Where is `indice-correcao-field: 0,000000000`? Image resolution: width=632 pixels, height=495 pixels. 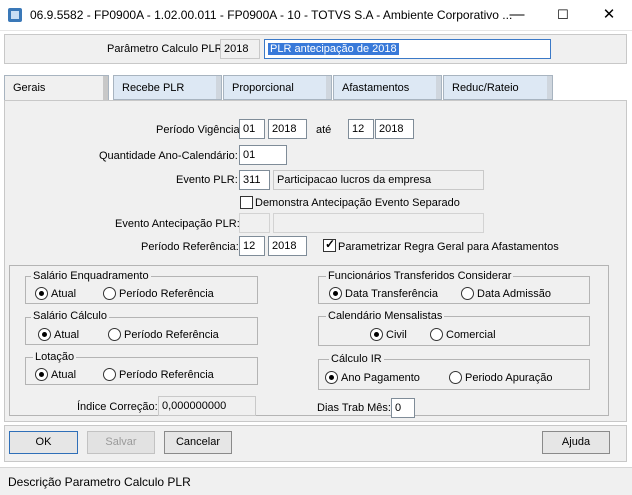
indice-correcao-field: 0,000000000 is located at coordinates (207, 406).